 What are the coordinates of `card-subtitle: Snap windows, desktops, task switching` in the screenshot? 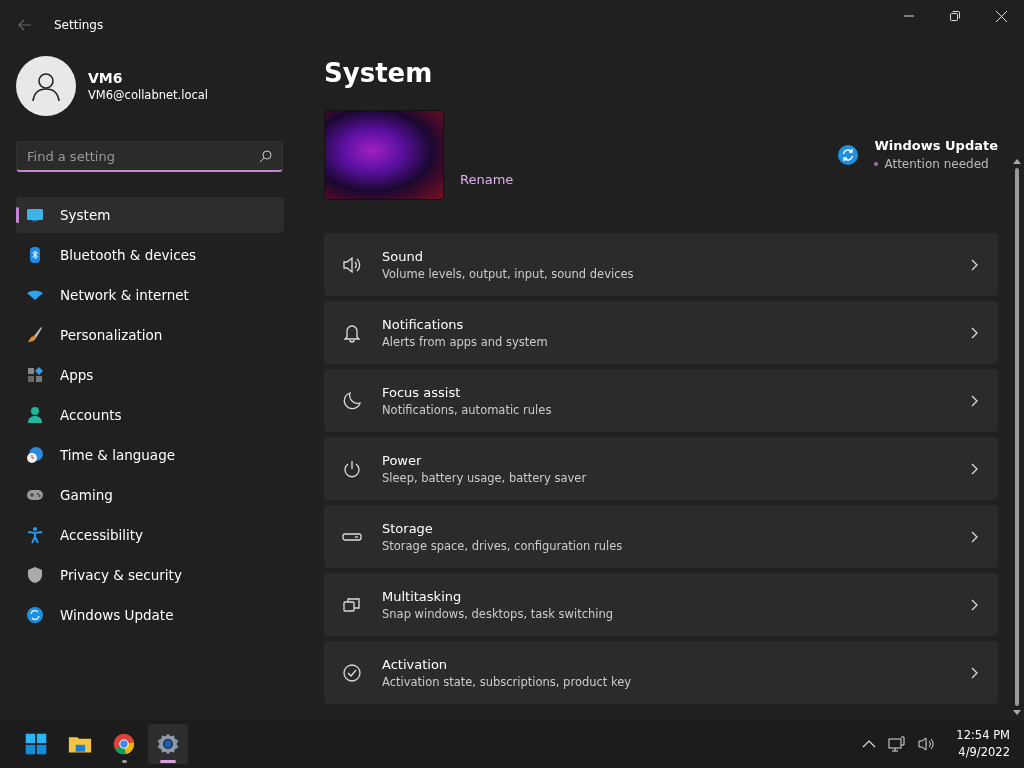 It's located at (498, 613).